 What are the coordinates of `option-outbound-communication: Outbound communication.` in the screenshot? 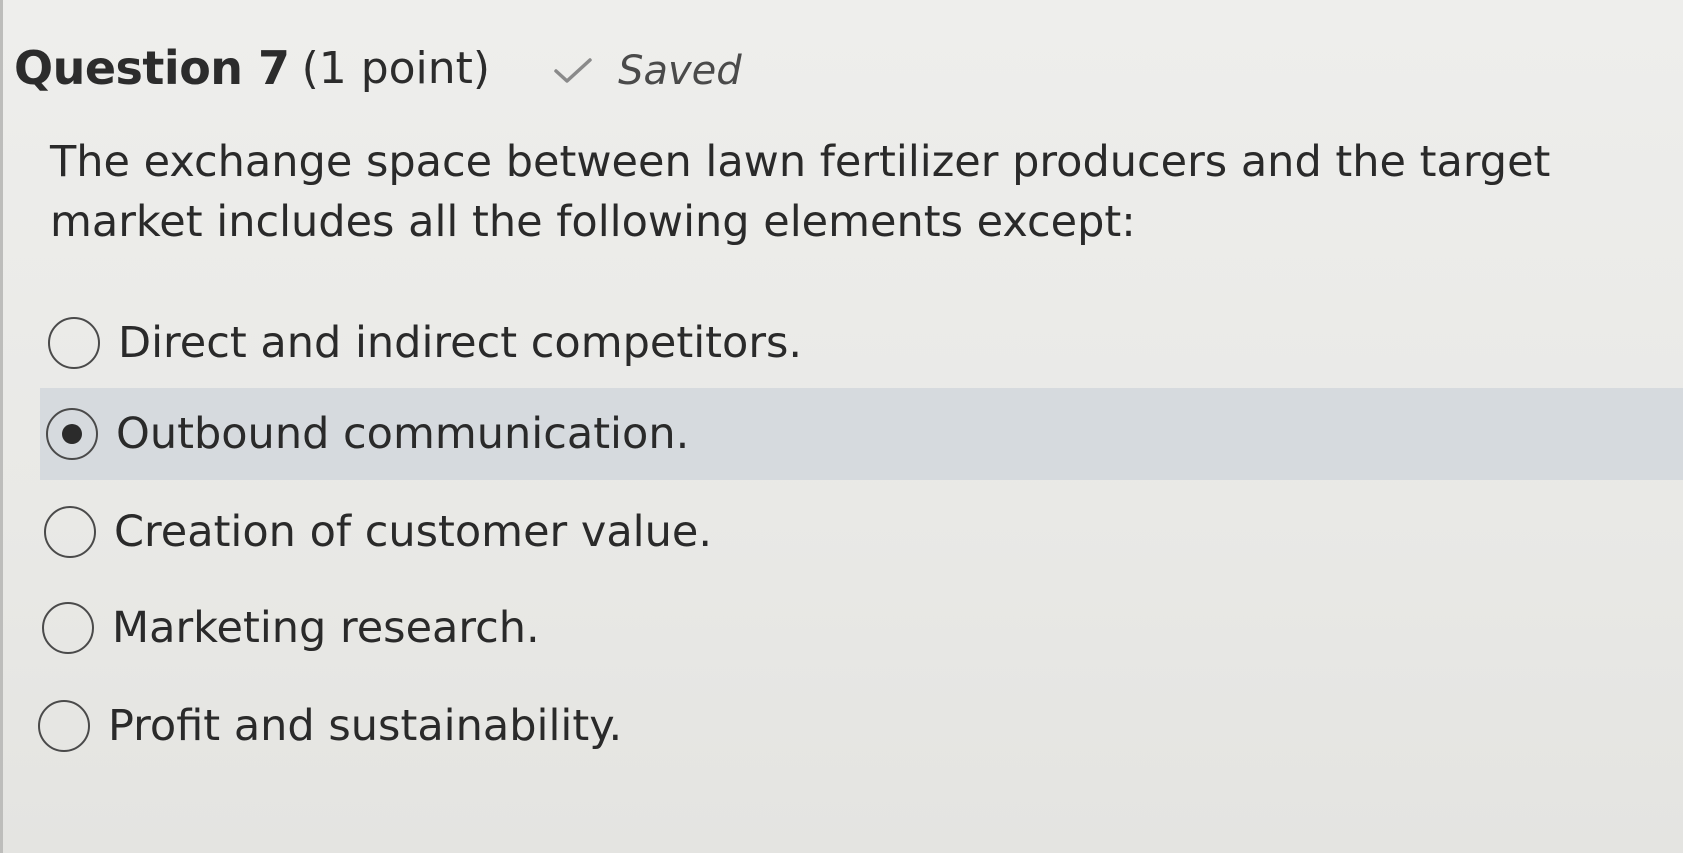 It's located at (861, 434).